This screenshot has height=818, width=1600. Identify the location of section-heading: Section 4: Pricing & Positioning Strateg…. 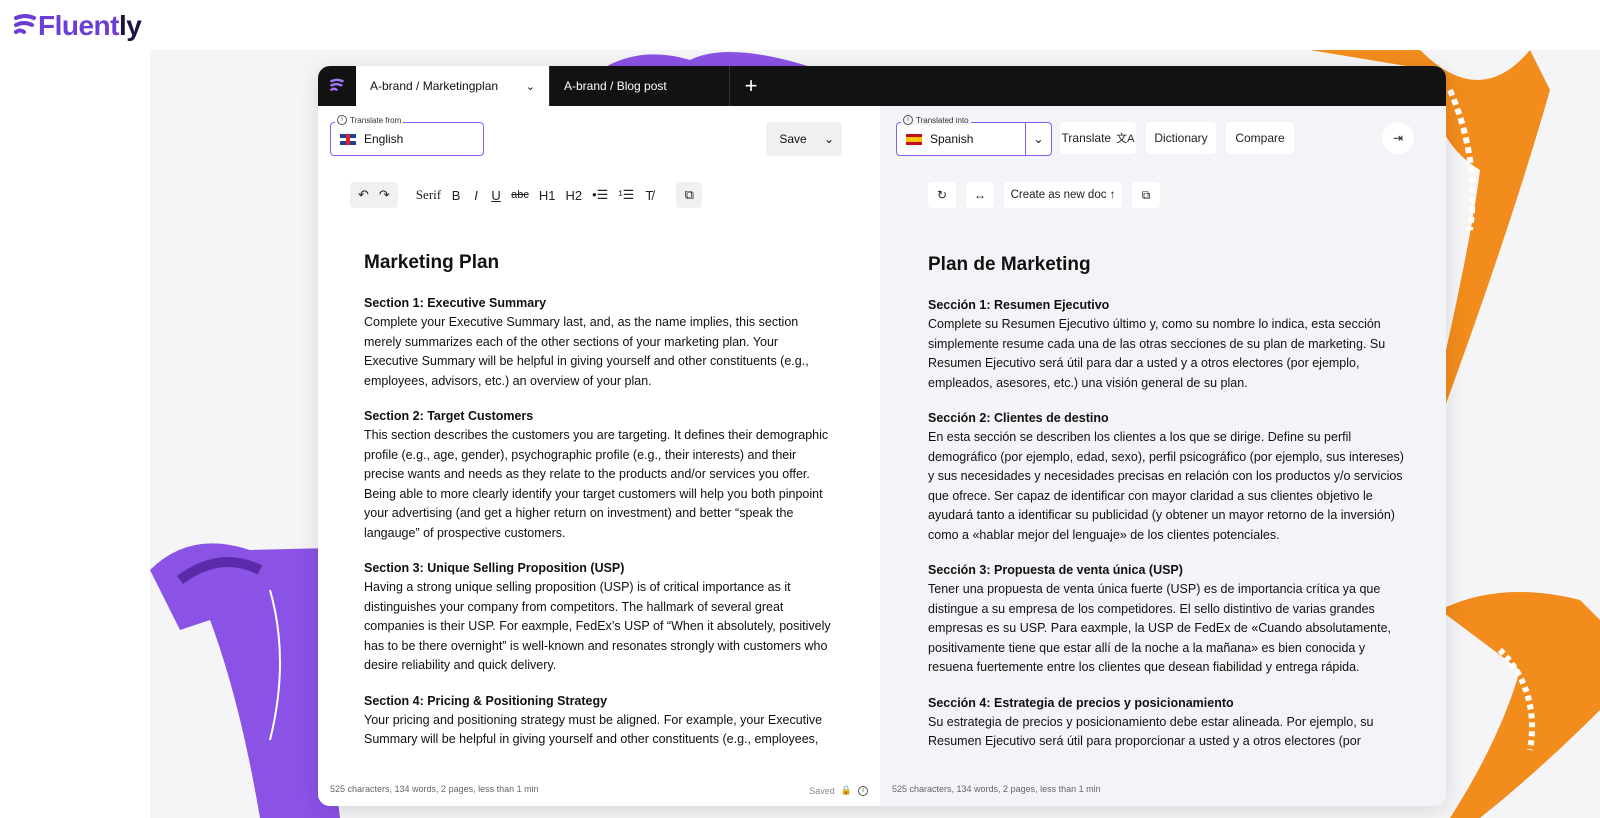
(486, 700).